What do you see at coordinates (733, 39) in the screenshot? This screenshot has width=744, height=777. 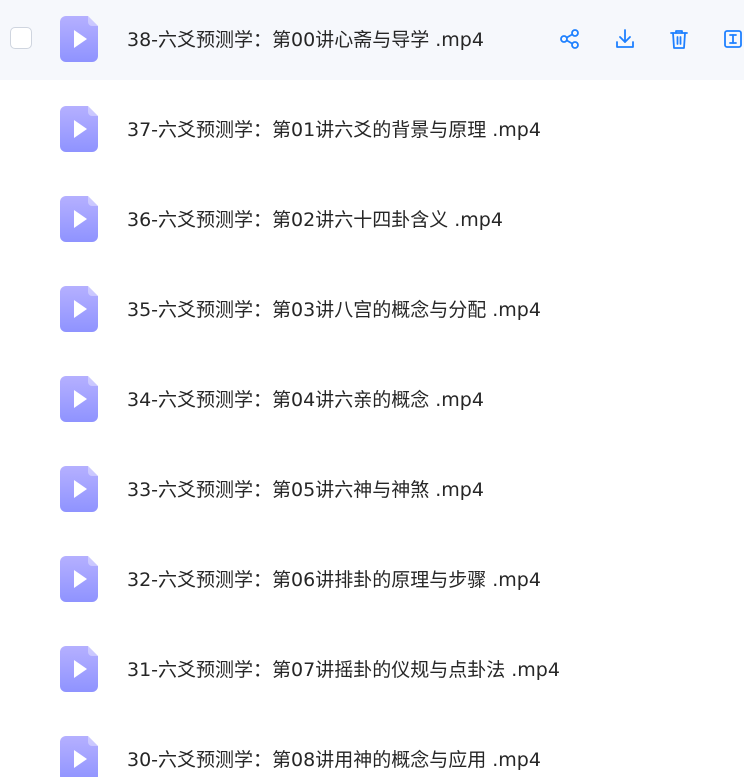 I see `rename-icon` at bounding box center [733, 39].